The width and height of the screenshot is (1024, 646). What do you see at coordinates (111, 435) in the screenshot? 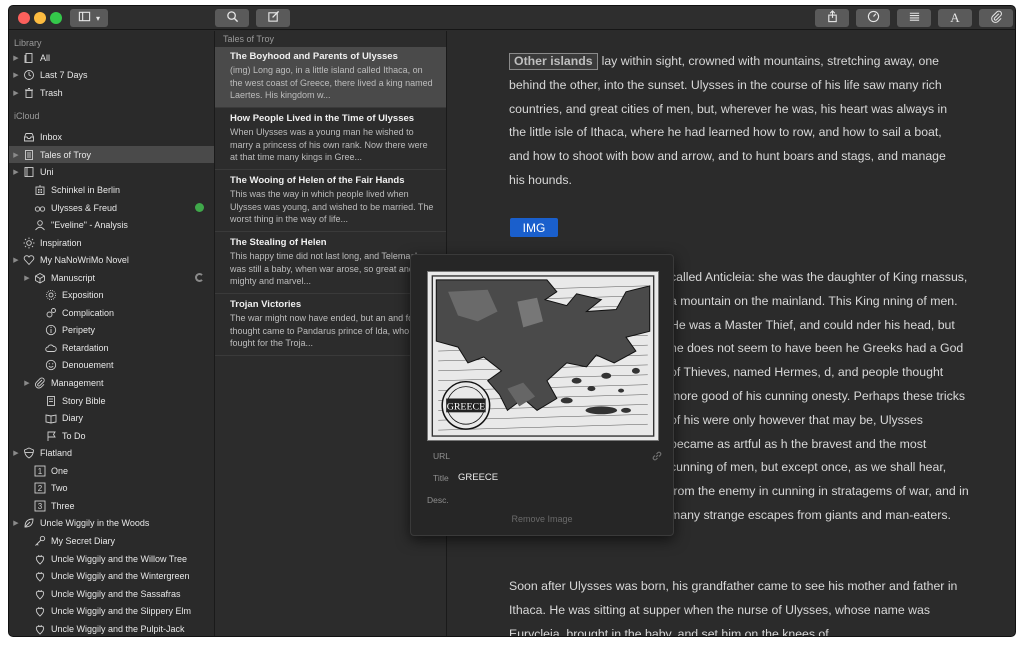
I see `sidebar-item: To Do` at bounding box center [111, 435].